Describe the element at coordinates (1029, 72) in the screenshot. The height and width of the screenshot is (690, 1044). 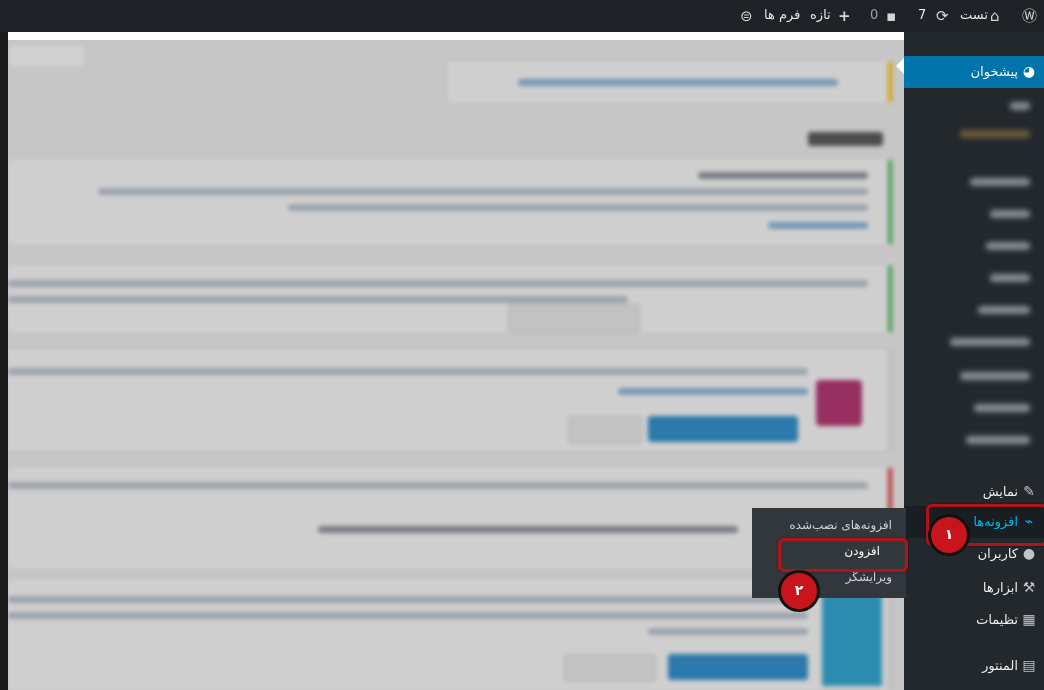
I see `dashboard-icon: ◕` at that location.